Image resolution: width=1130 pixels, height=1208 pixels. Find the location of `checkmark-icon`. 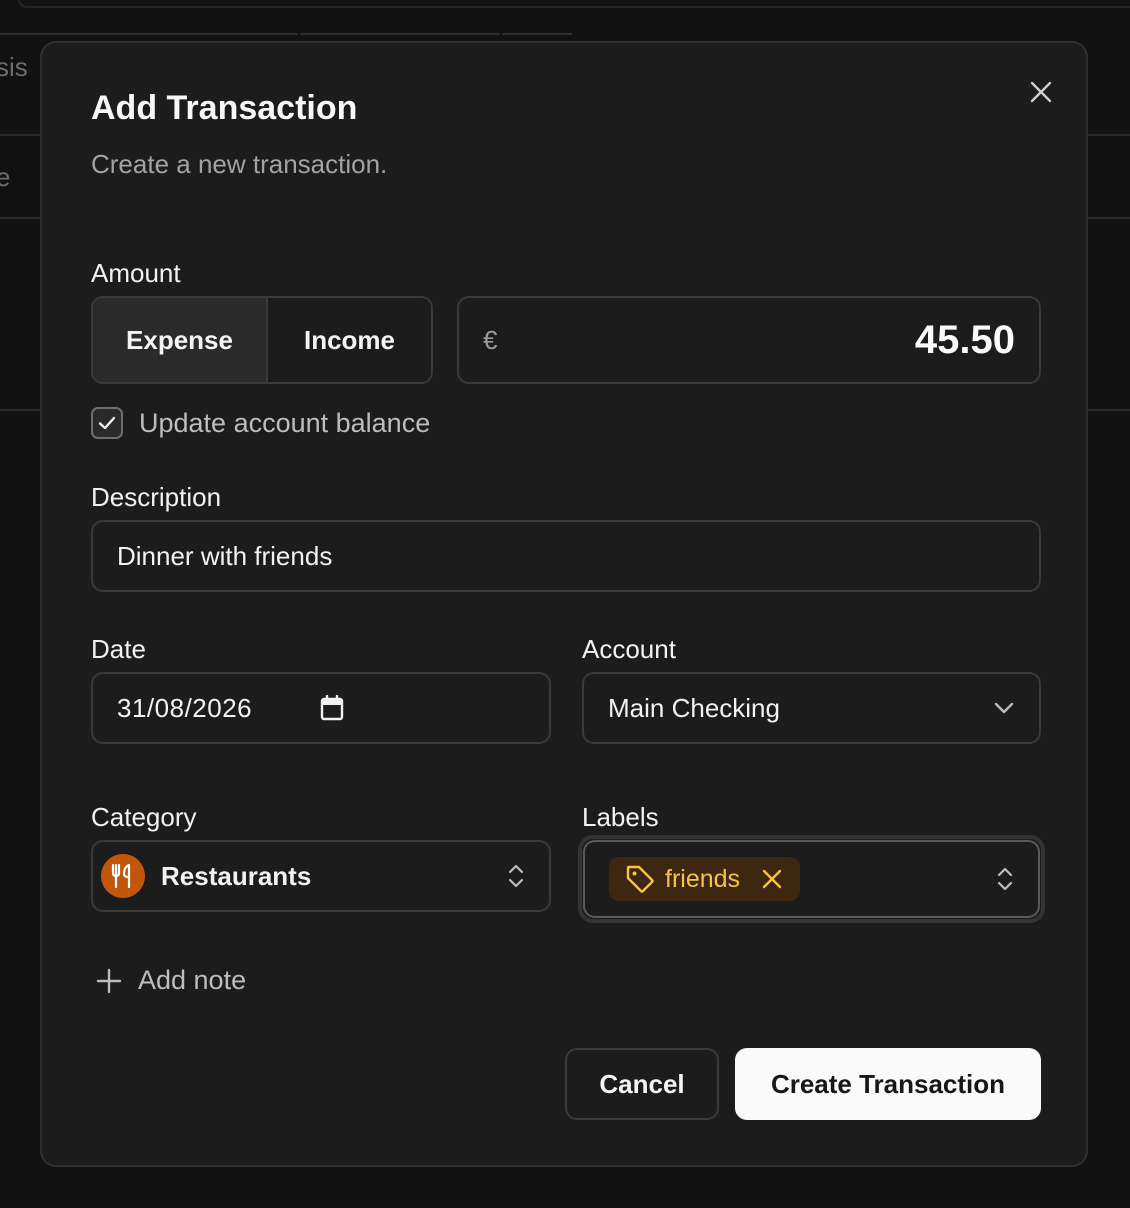

checkmark-icon is located at coordinates (107, 423).